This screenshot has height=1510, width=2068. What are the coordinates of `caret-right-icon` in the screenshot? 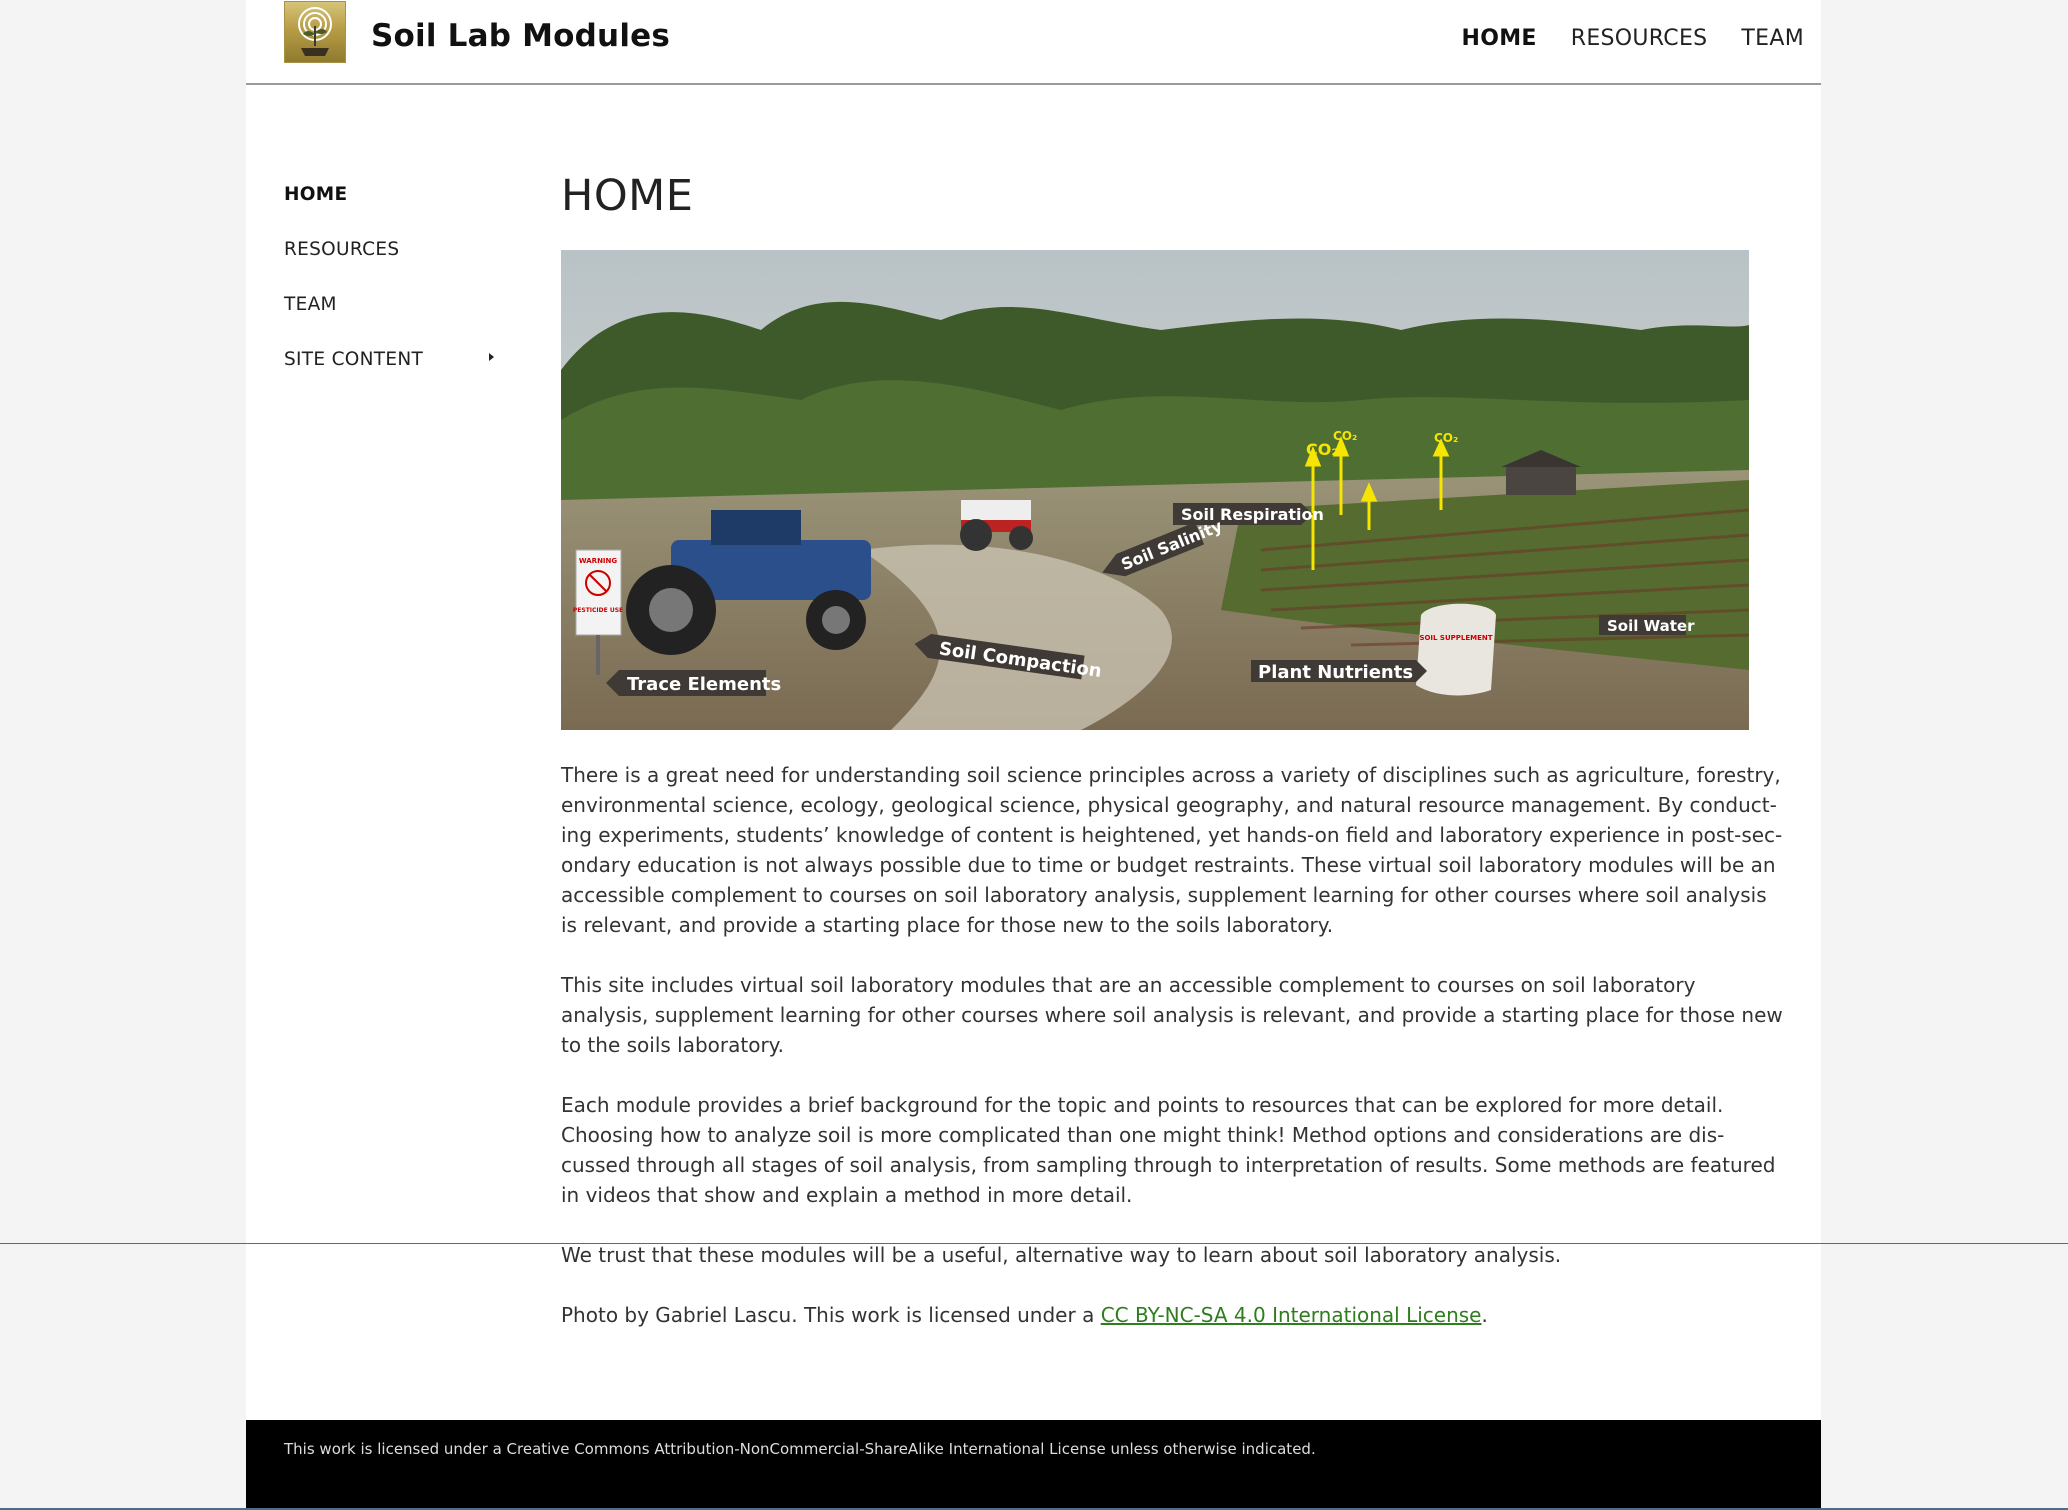 It's located at (491, 357).